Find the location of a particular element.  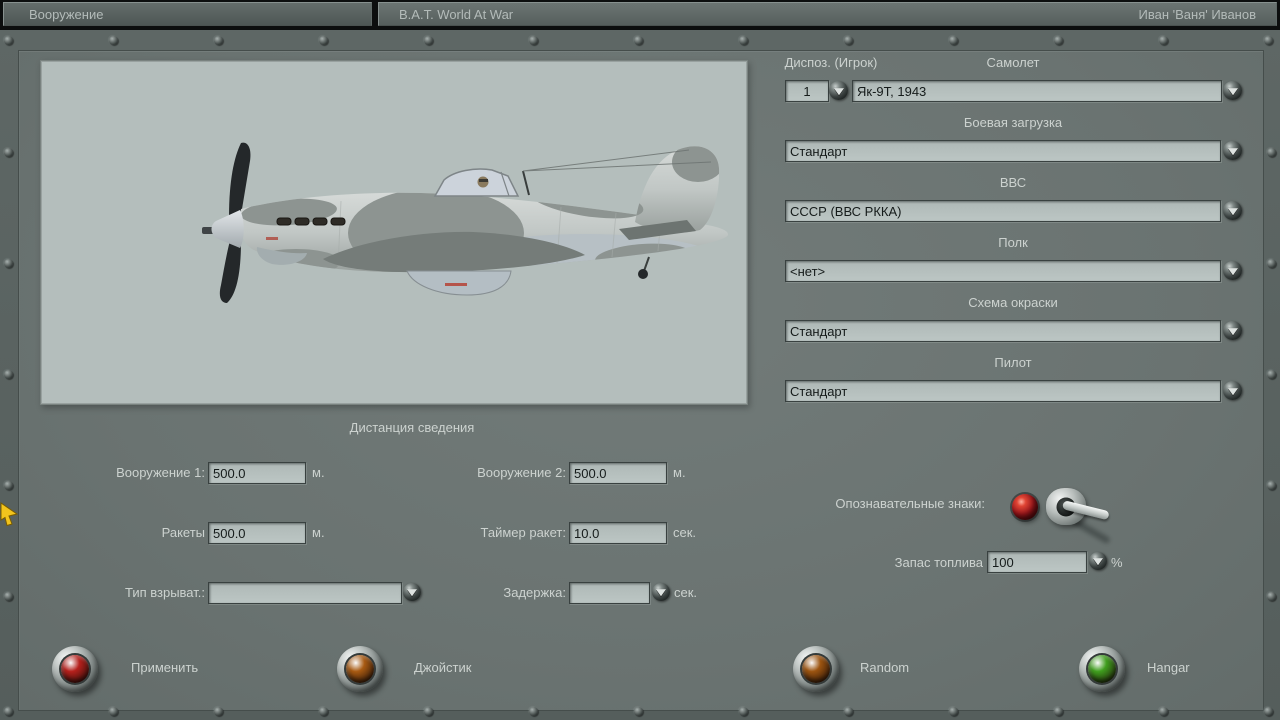

random-button-label: Random is located at coordinates (885, 667).